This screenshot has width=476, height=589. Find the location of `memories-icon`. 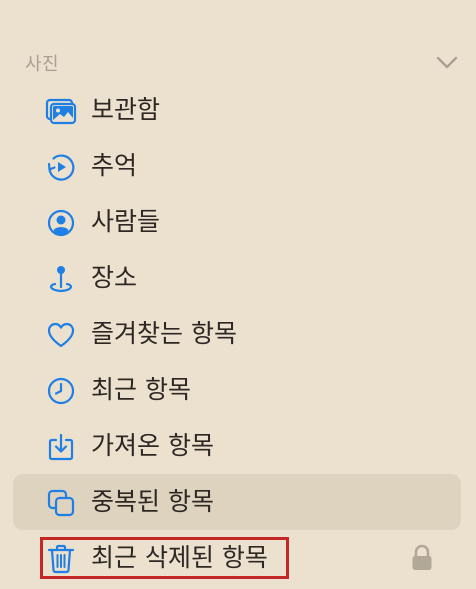

memories-icon is located at coordinates (61, 167).